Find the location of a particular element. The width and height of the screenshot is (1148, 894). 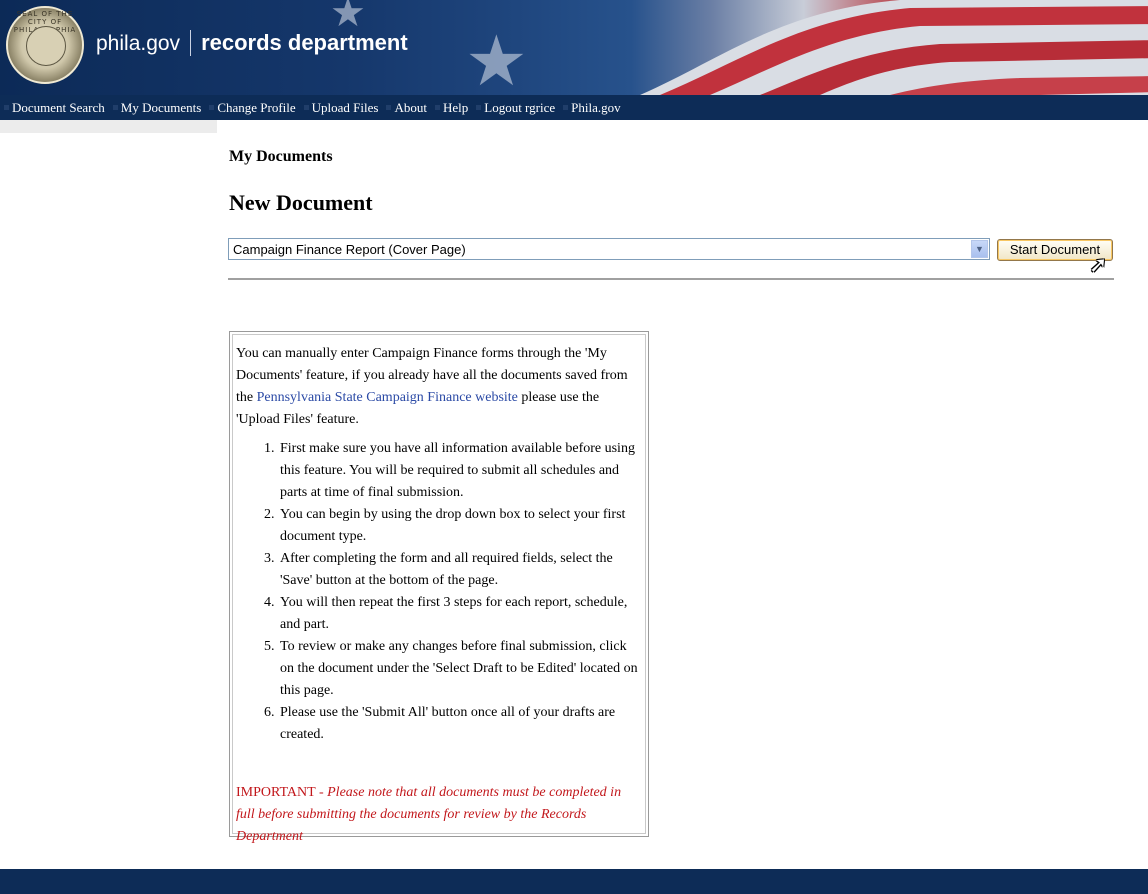

nav-item-about: About is located at coordinates (406, 108).